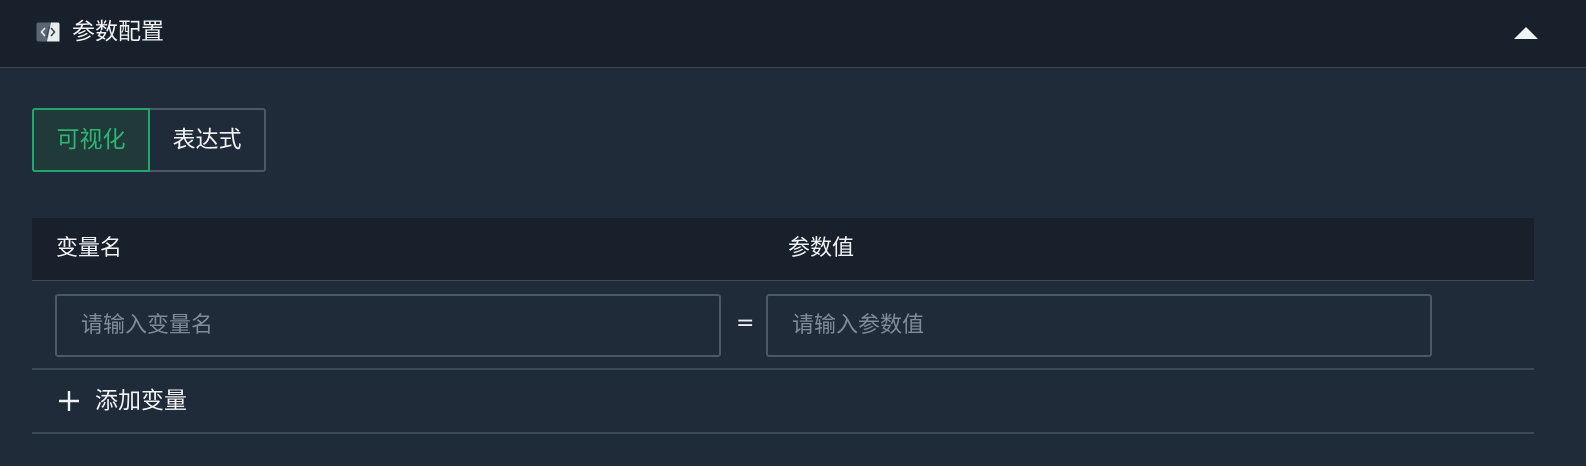 This screenshot has width=1586, height=466. What do you see at coordinates (69, 401) in the screenshot?
I see `plus-icon` at bounding box center [69, 401].